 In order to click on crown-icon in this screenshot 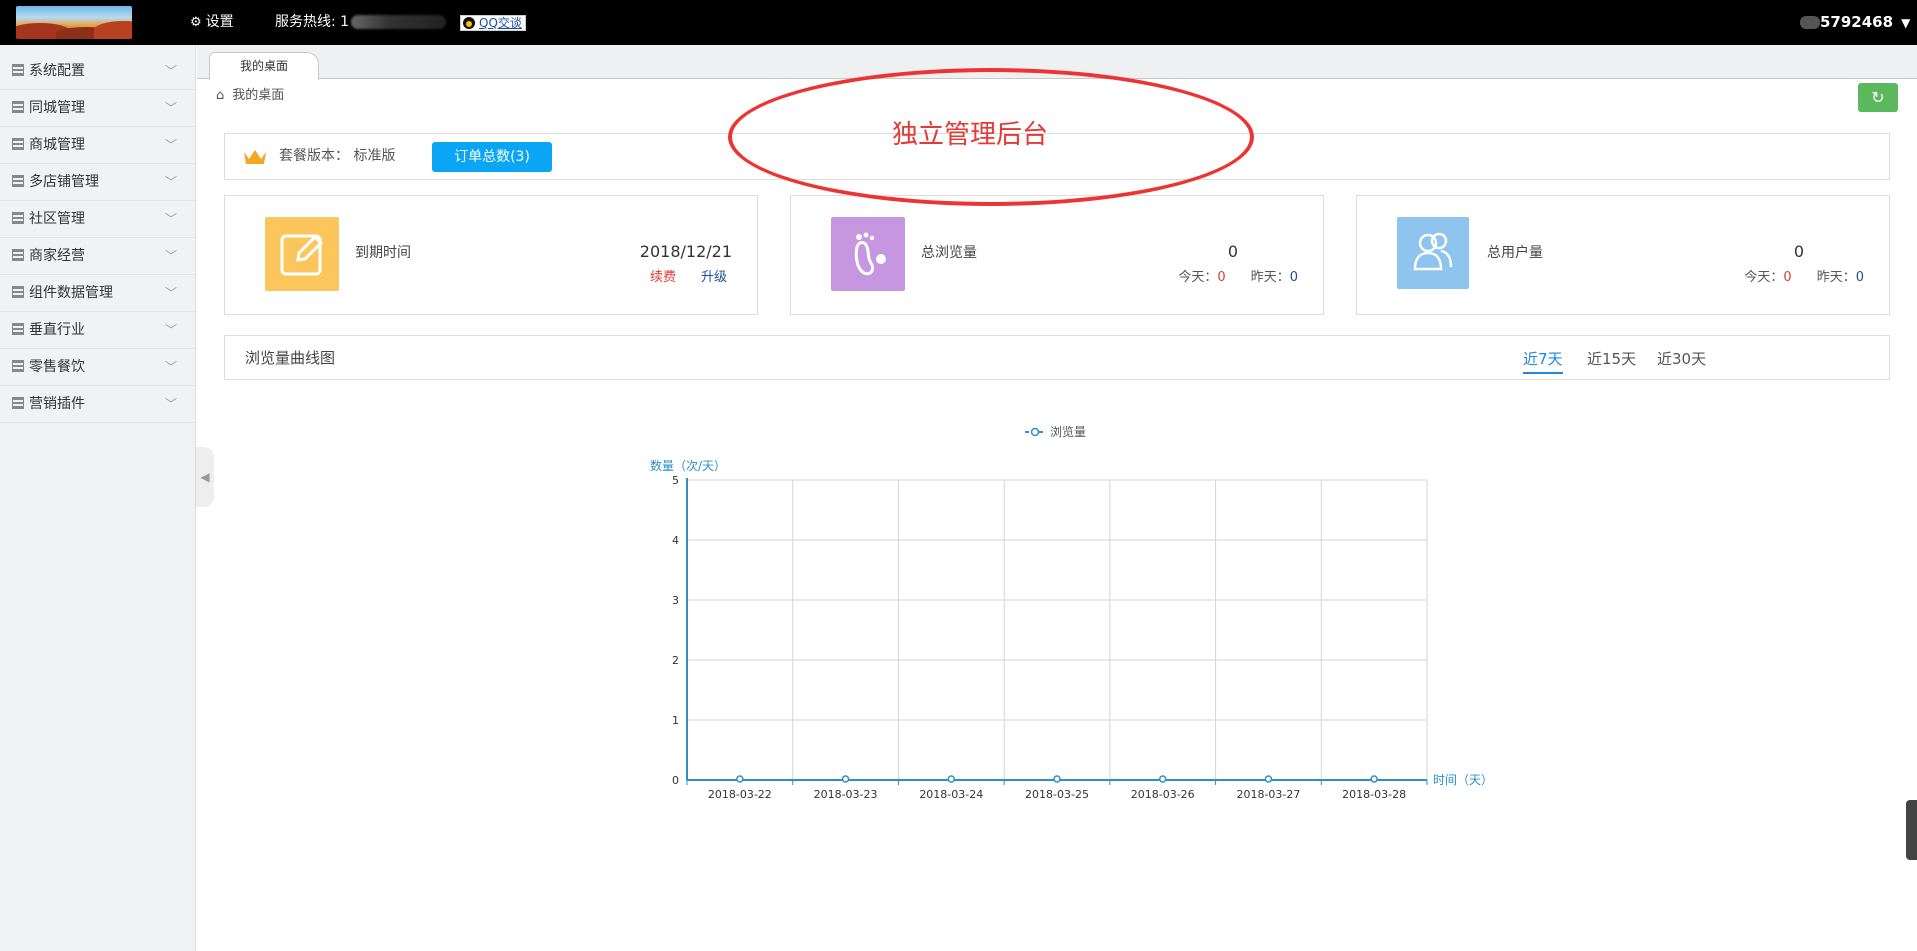, I will do `click(255, 157)`.